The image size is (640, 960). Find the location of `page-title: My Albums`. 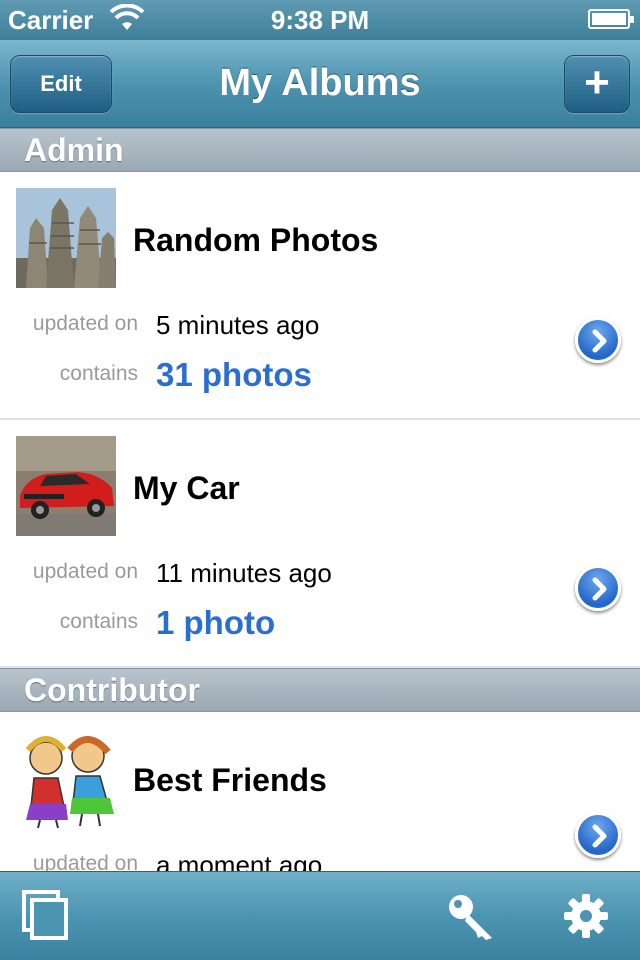

page-title: My Albums is located at coordinates (320, 83).